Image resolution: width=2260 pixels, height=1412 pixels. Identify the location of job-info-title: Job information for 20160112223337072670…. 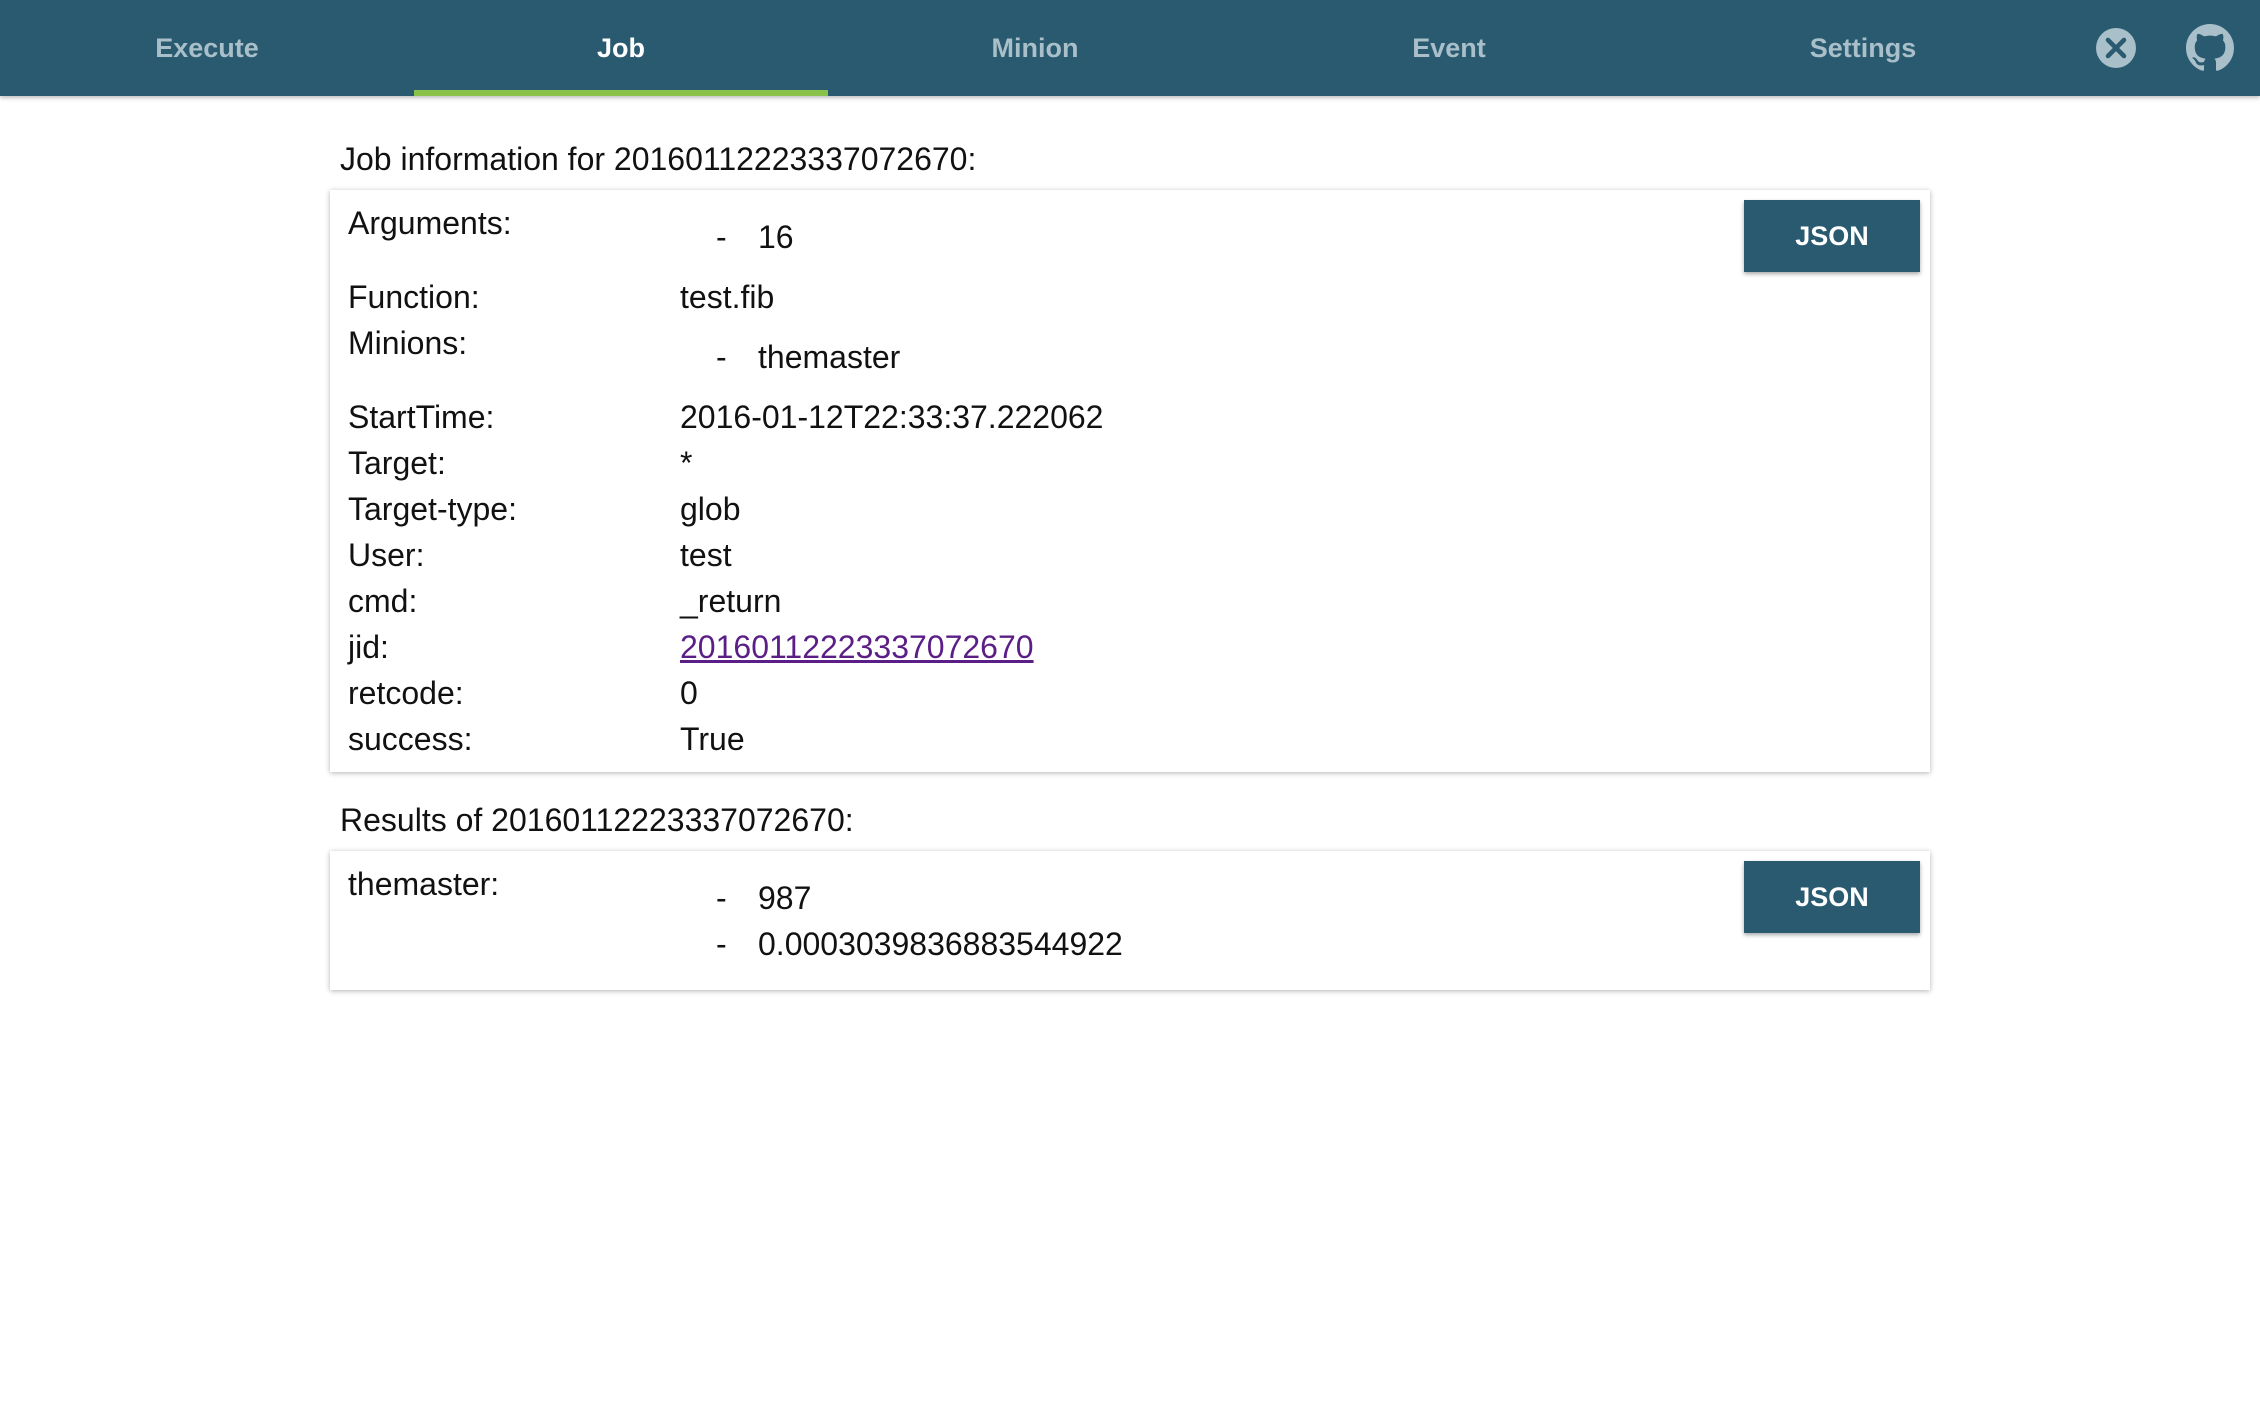
(658, 159).